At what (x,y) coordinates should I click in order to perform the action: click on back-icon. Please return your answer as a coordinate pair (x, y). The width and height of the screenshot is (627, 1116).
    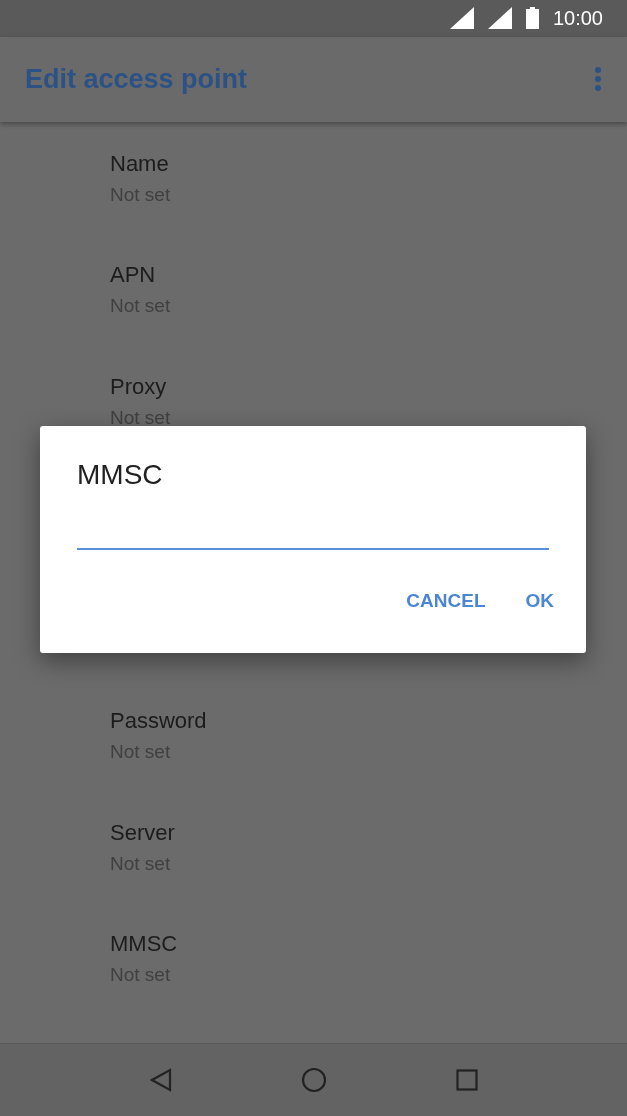
    Looking at the image, I should click on (160, 1079).